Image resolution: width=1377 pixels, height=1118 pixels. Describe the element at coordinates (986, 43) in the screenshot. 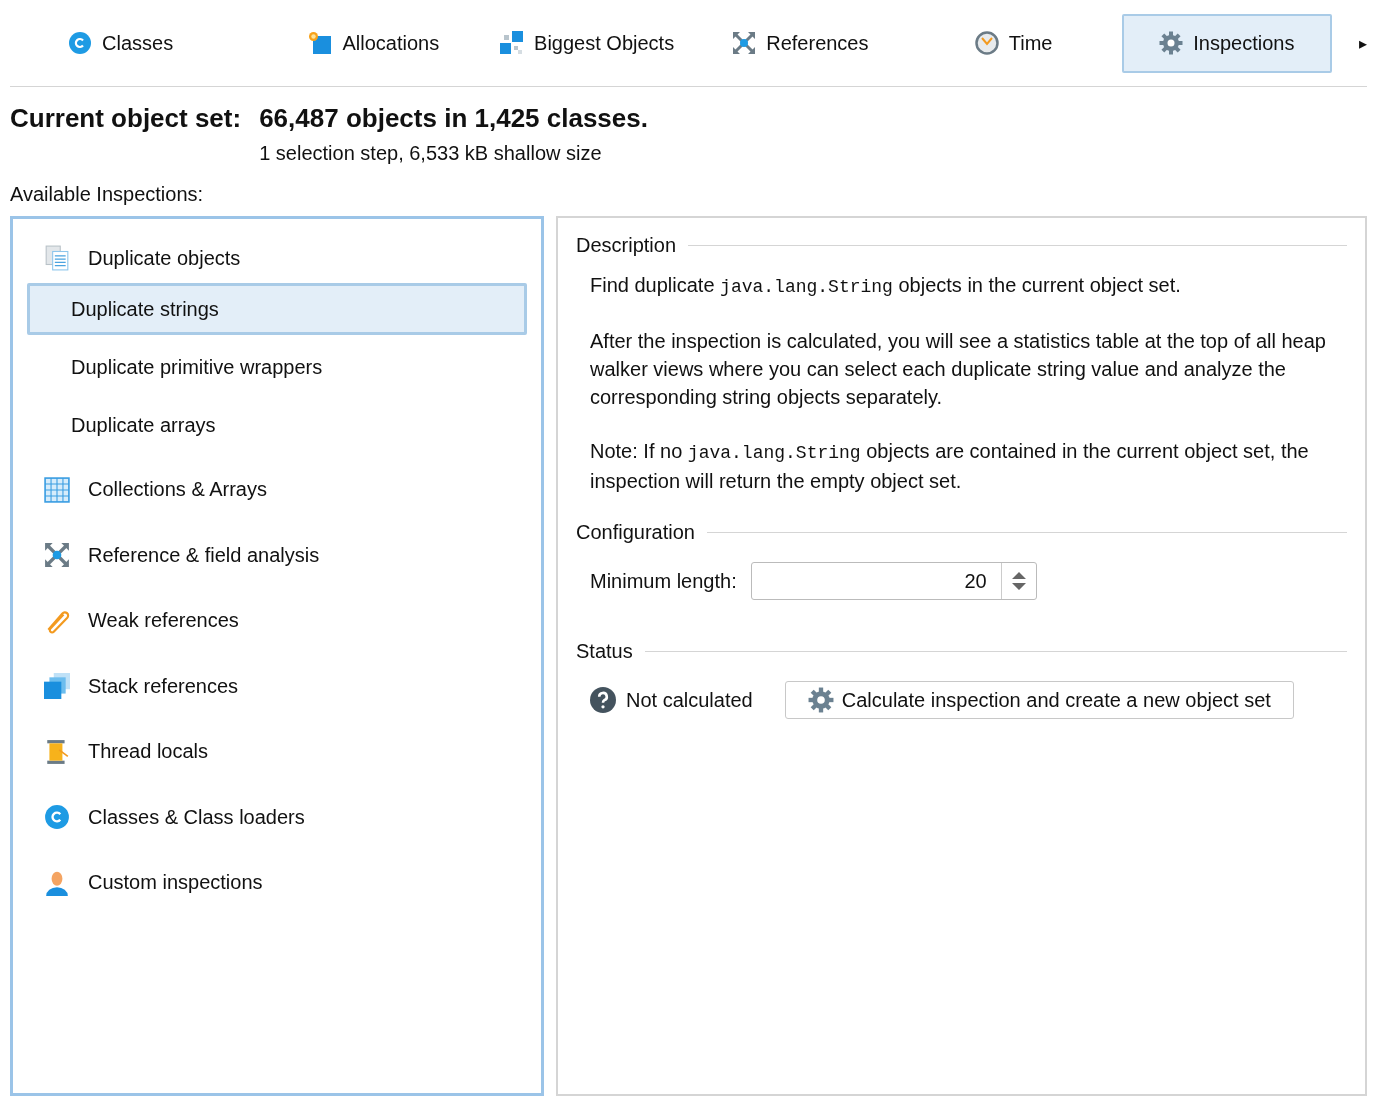

I see `clock-icon` at that location.